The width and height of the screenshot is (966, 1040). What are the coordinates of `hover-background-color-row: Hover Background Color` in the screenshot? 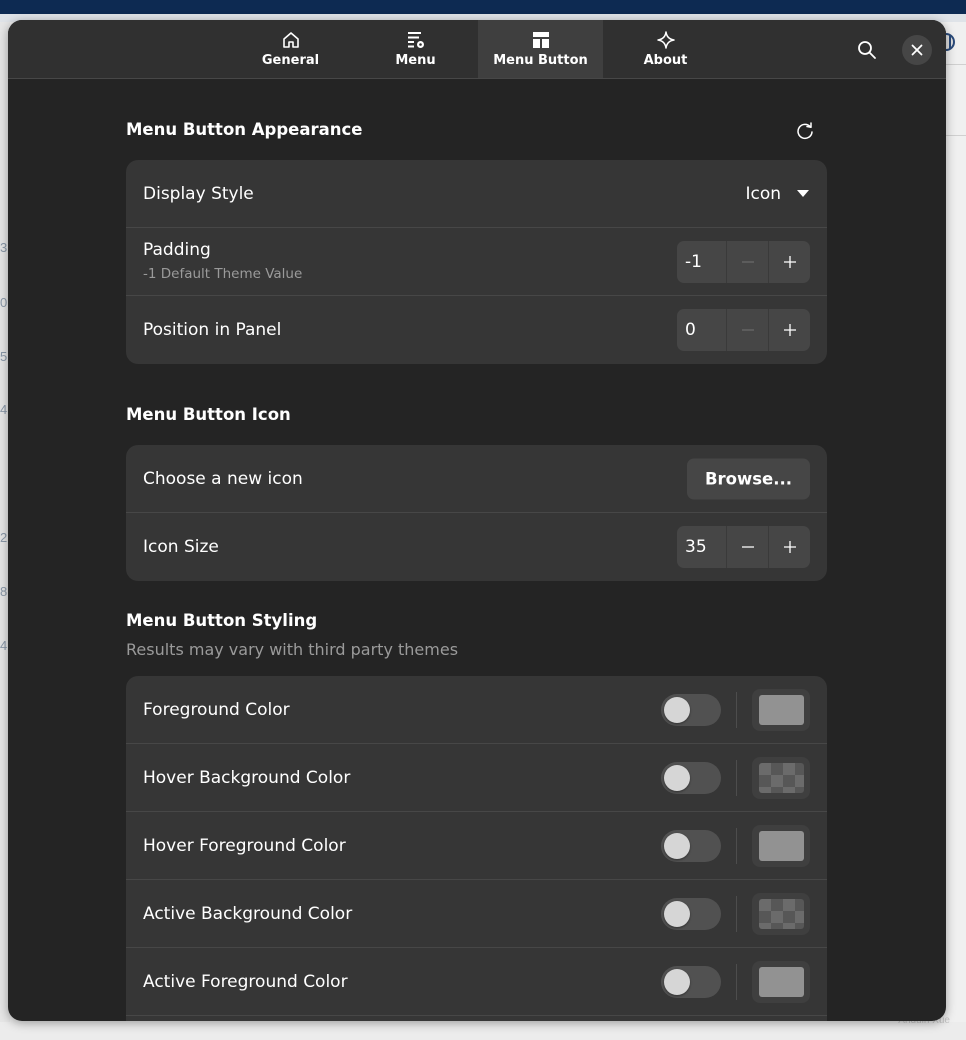 It's located at (476, 778).